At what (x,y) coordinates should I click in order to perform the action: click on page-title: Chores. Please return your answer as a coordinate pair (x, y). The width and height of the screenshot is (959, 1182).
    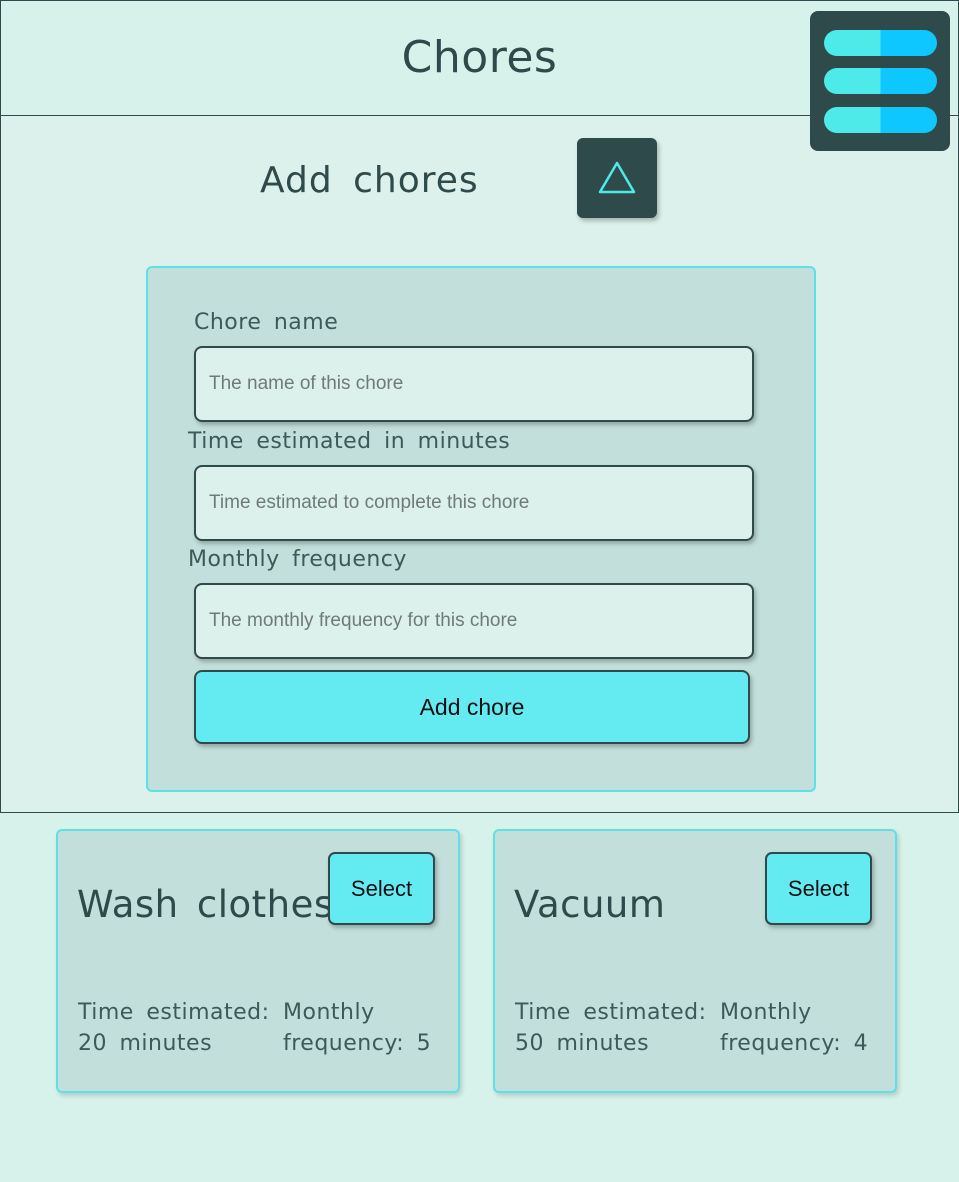
    Looking at the image, I should click on (479, 57).